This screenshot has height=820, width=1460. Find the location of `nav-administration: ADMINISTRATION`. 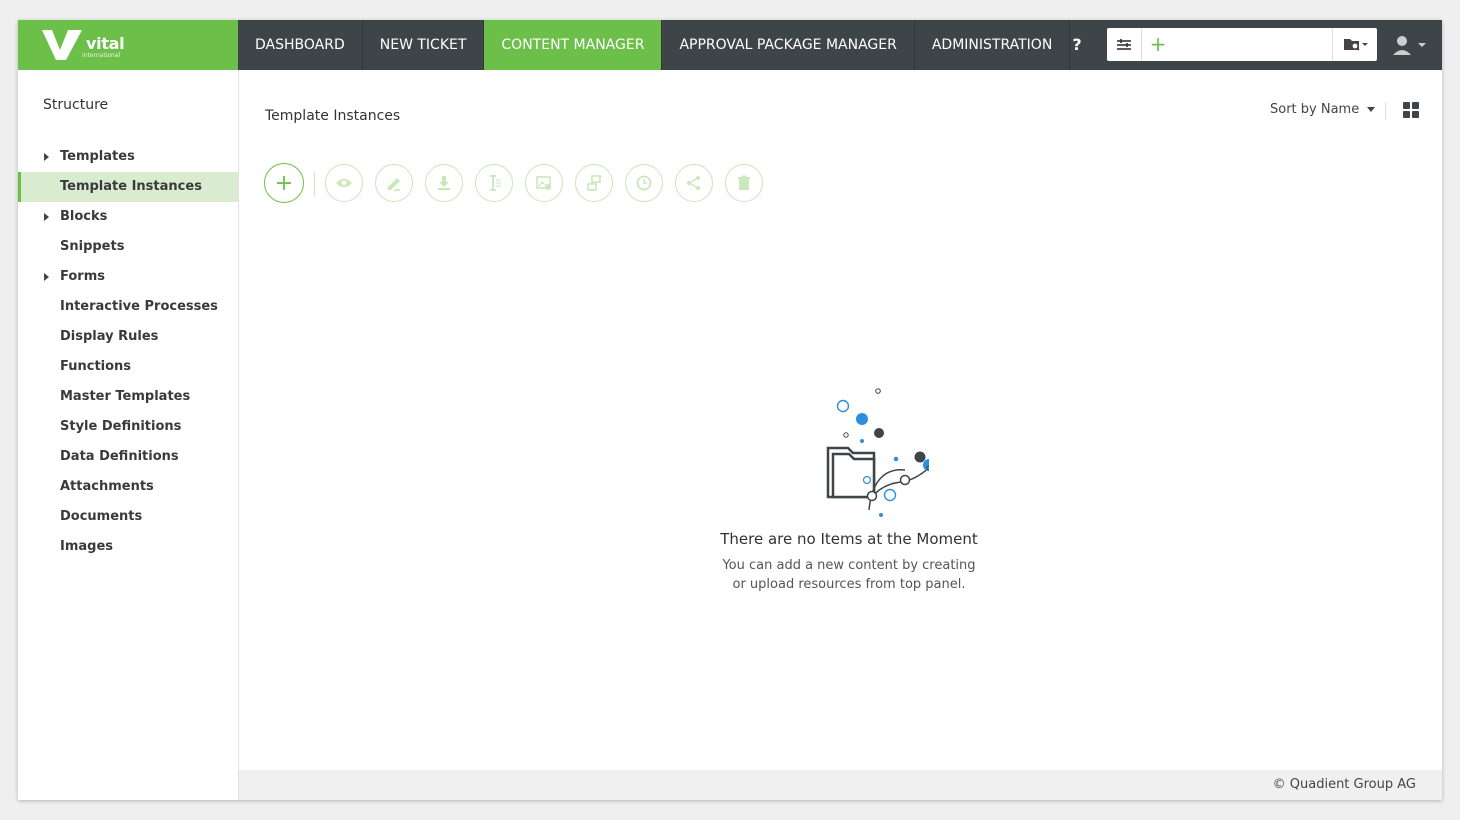

nav-administration: ADMINISTRATION is located at coordinates (993, 45).